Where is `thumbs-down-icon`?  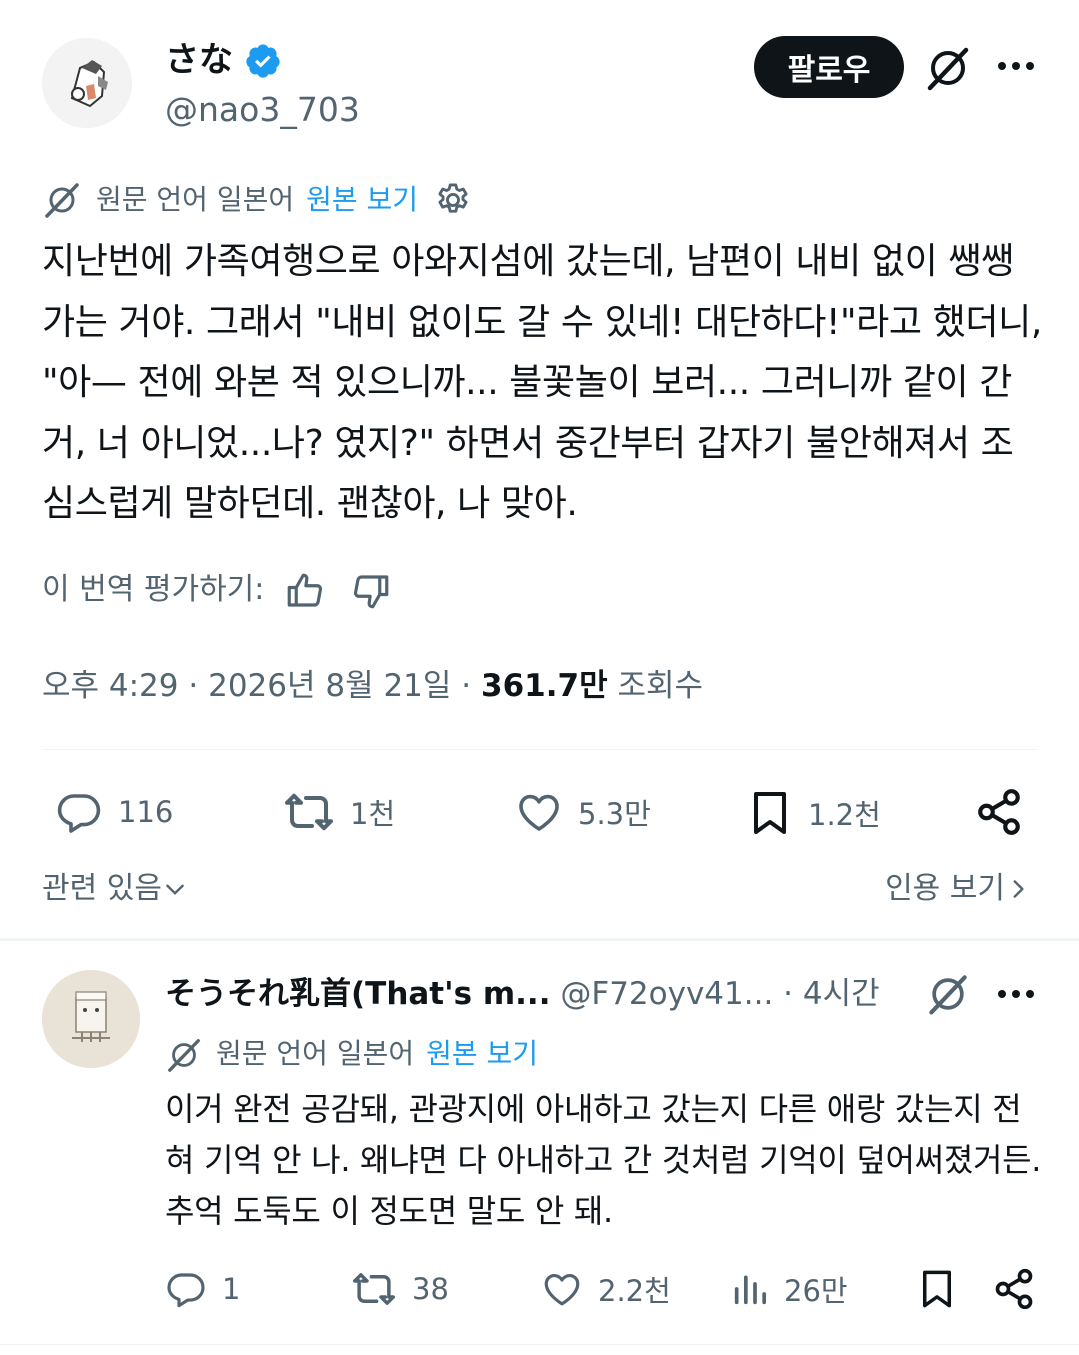 thumbs-down-icon is located at coordinates (371, 591).